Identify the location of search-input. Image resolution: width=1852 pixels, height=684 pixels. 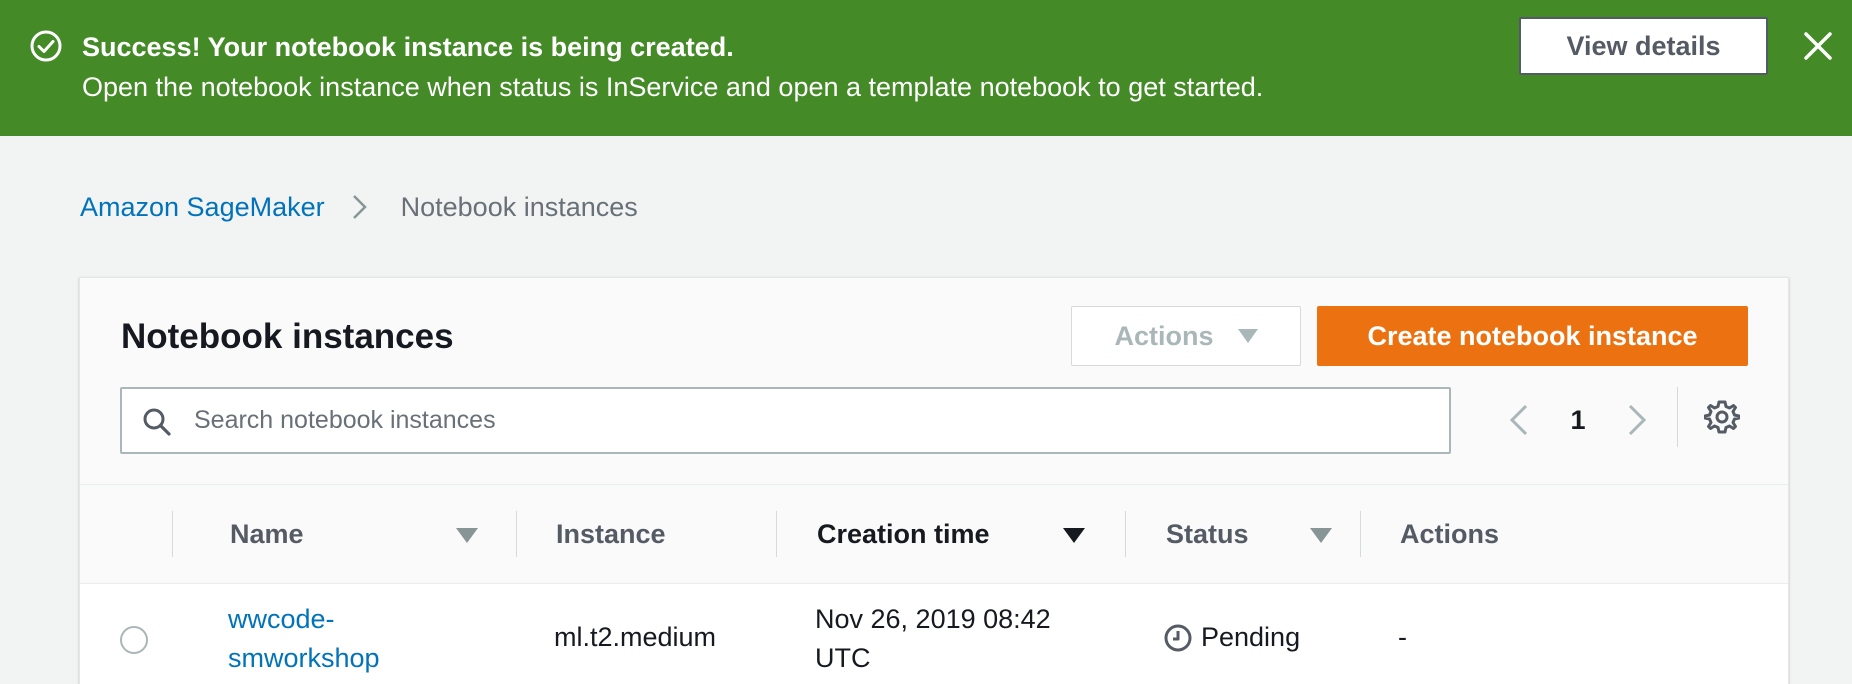
(814, 420).